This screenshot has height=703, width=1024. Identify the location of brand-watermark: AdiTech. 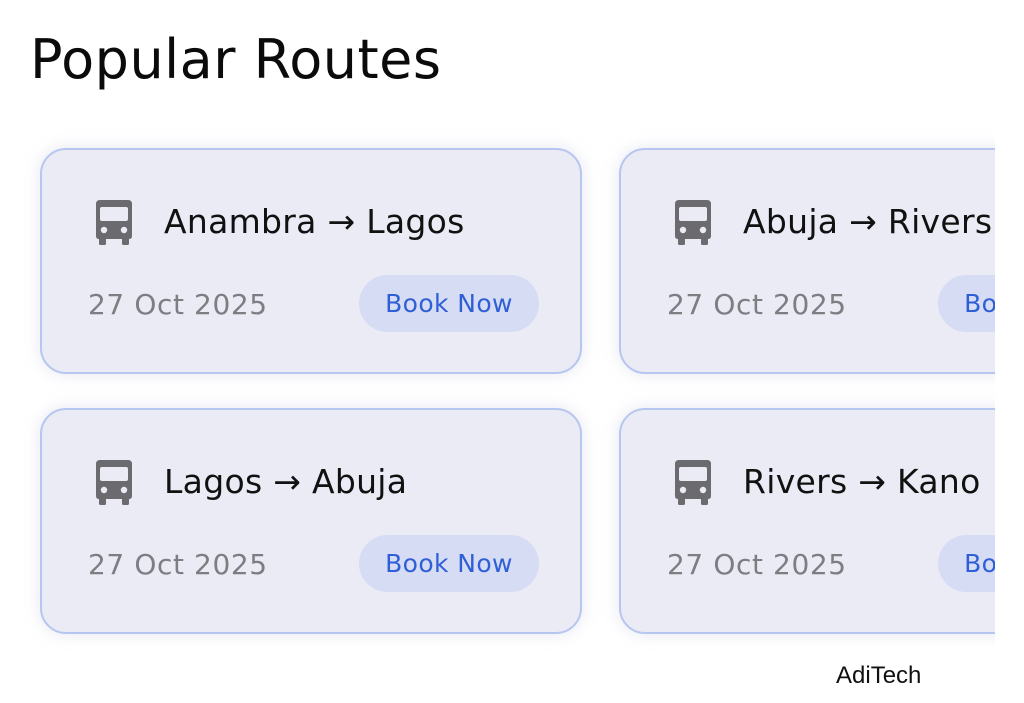
(879, 675).